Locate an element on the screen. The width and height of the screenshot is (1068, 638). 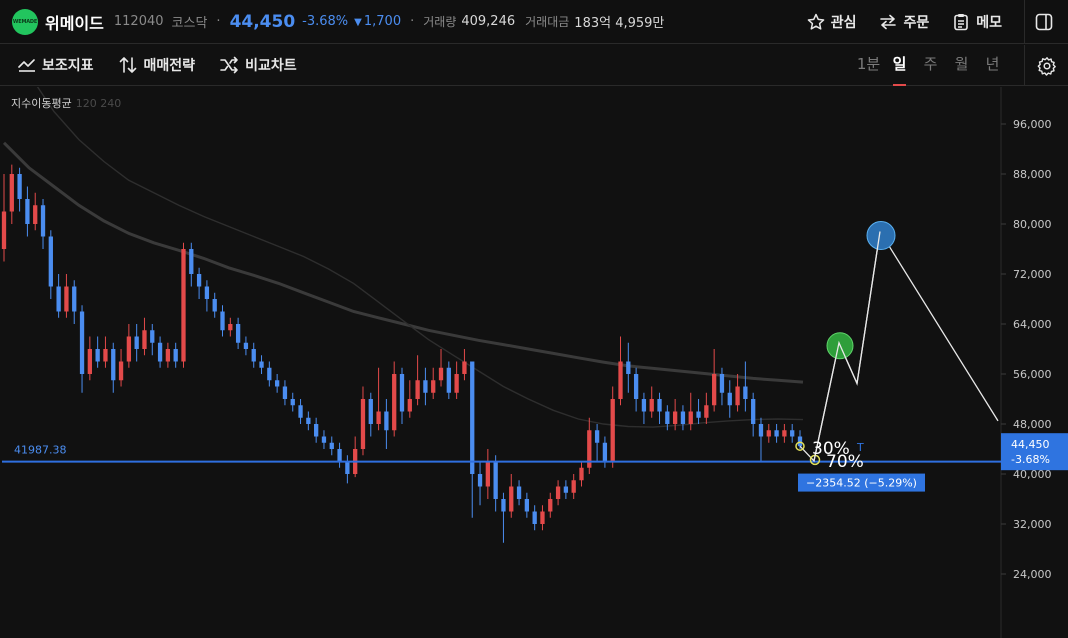
memo-button: 메모 is located at coordinates (976, 22).